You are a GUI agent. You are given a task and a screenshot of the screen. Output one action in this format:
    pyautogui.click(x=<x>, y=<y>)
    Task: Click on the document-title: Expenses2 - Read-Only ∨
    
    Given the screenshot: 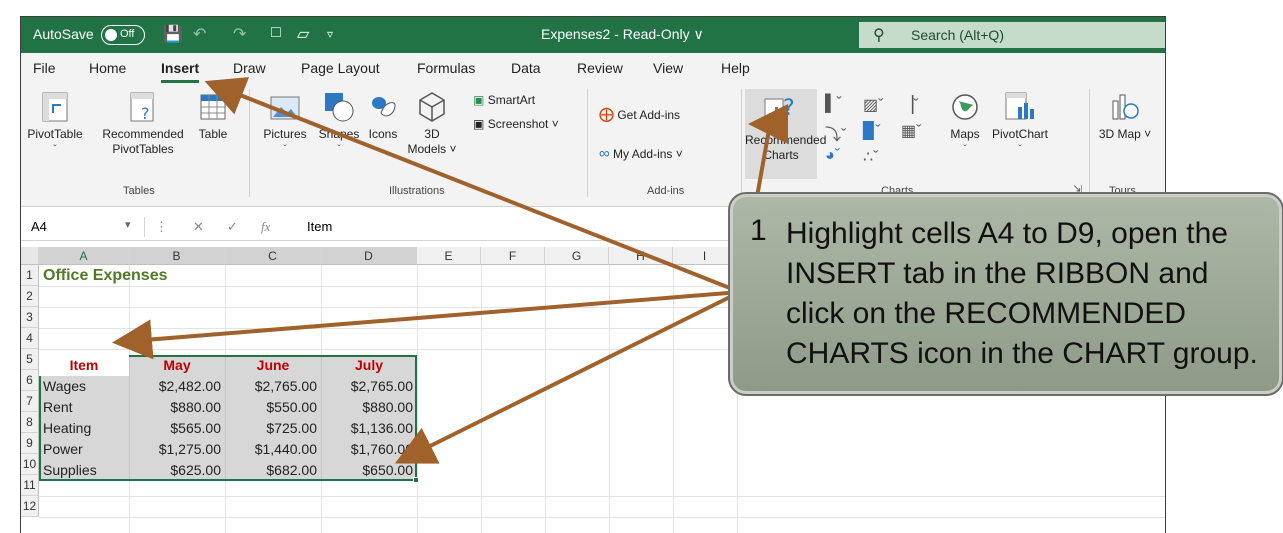 What is the action you would take?
    pyautogui.click(x=622, y=34)
    